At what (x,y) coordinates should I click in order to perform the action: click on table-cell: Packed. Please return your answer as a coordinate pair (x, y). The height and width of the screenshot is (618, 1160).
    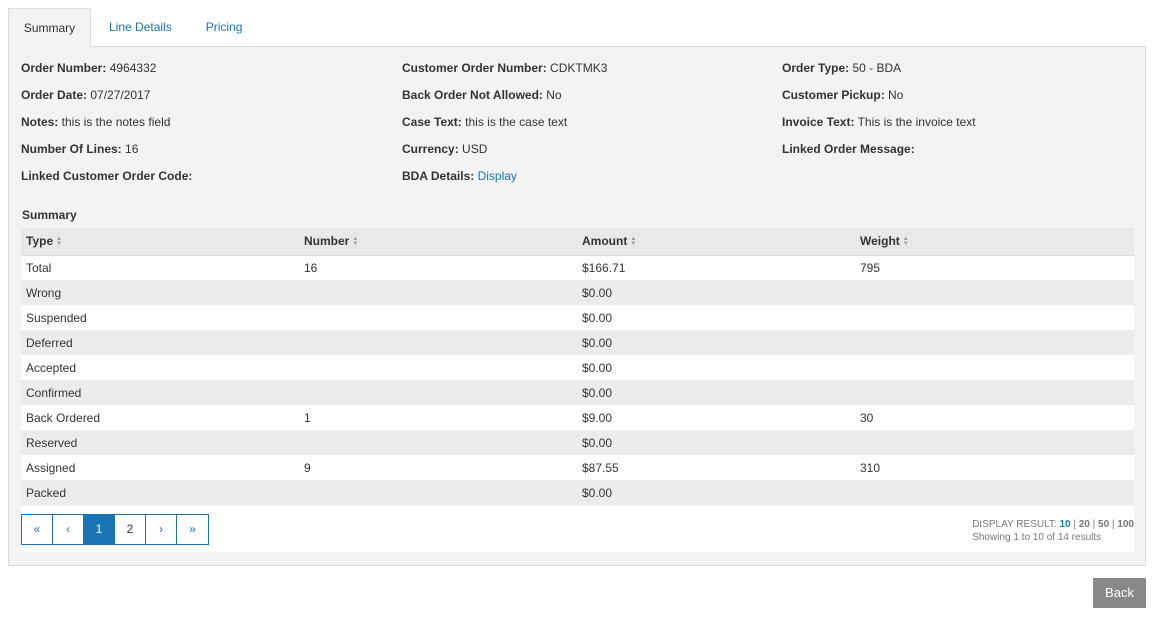
    Looking at the image, I should click on (160, 492).